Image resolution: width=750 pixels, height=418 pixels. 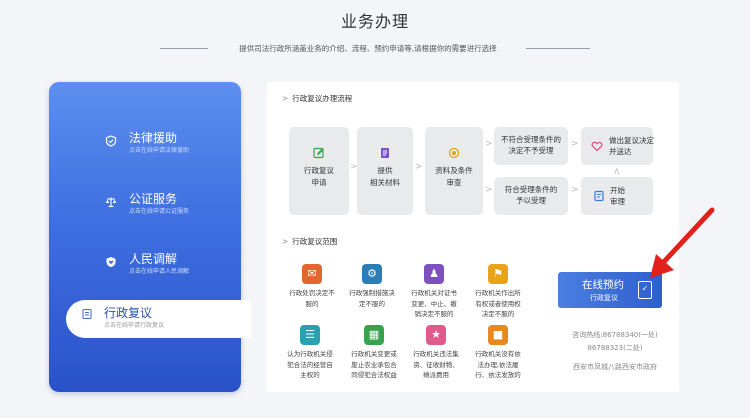 I want to click on branch-text: 符合受理条件的, so click(x=531, y=189).